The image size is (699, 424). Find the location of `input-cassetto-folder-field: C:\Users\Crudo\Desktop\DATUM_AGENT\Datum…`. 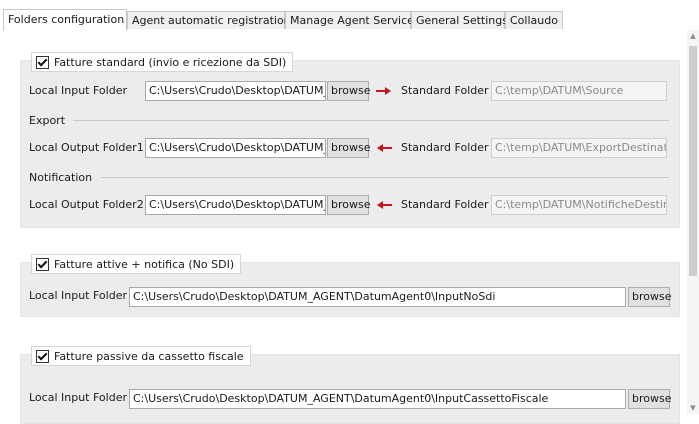

input-cassetto-folder-field: C:\Users\Crudo\Desktop\DATUM_AGENT\Datum… is located at coordinates (377, 399).